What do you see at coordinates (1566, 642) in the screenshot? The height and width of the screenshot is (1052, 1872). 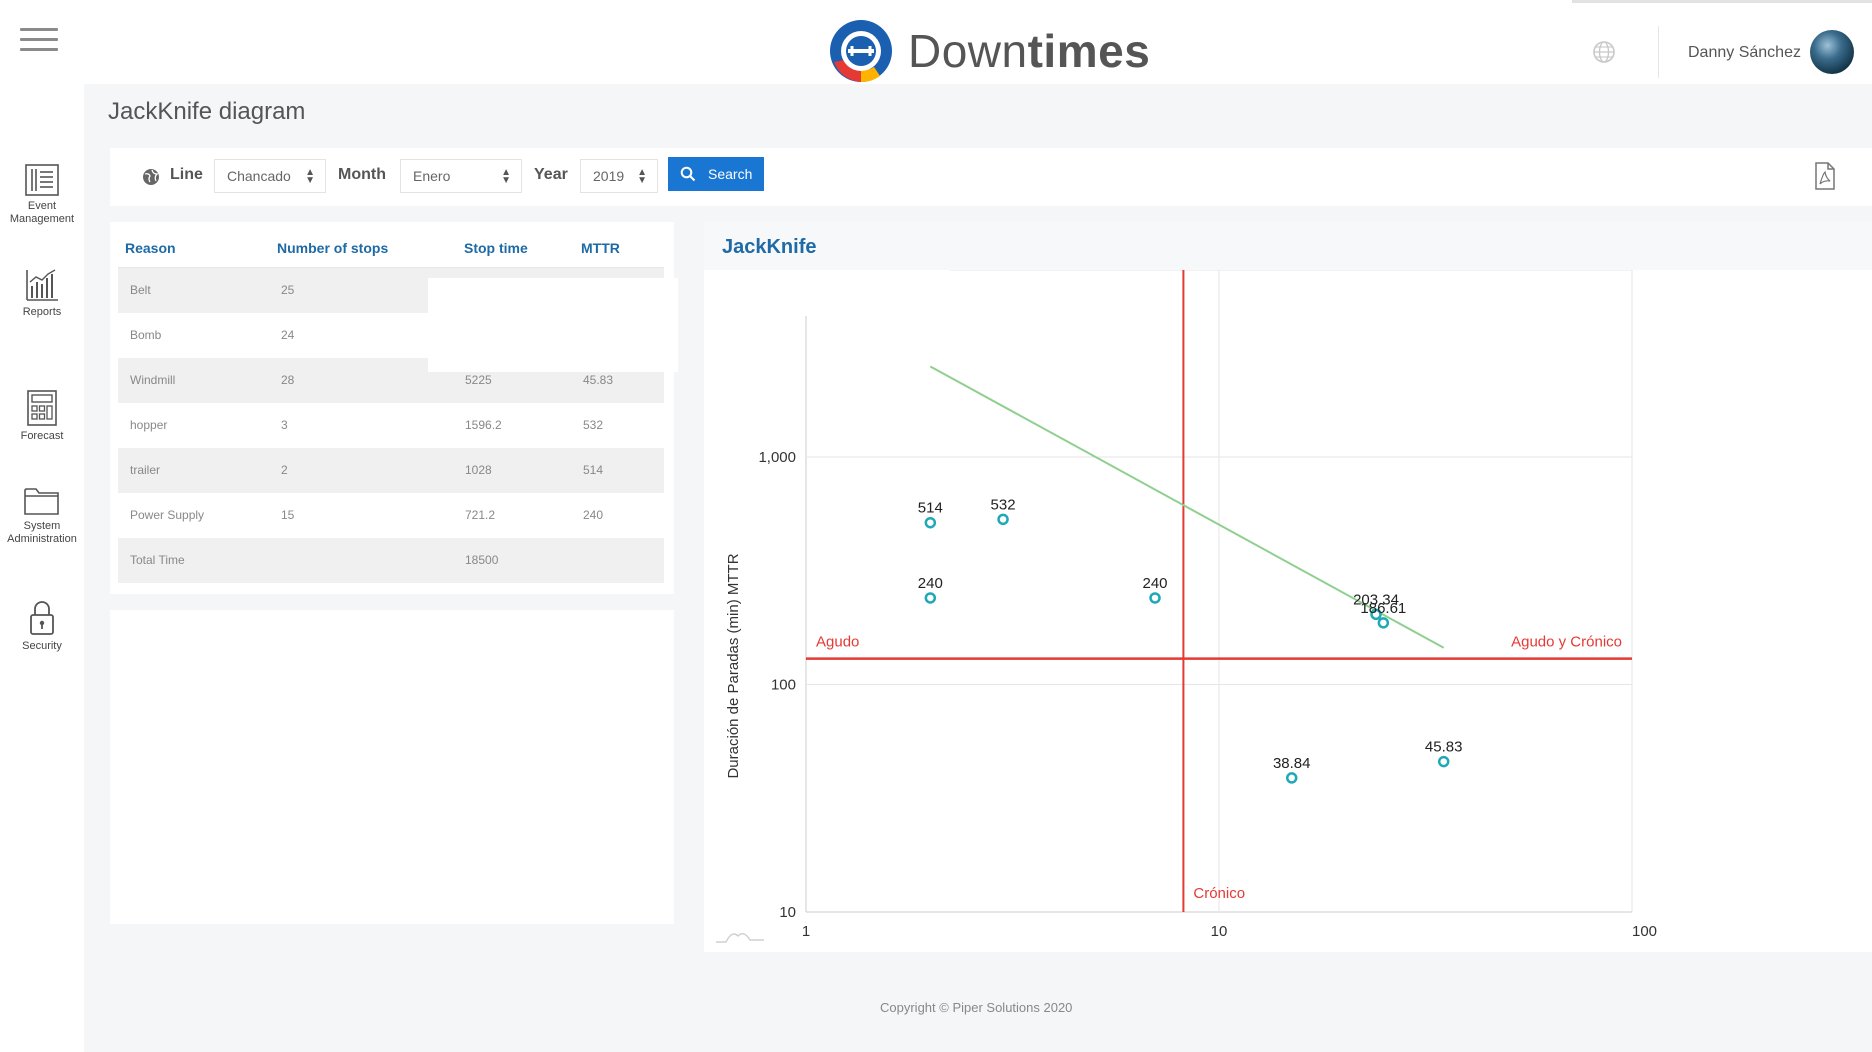 I see `region-label-agudo-y-cronico: Agudo y Crónico` at bounding box center [1566, 642].